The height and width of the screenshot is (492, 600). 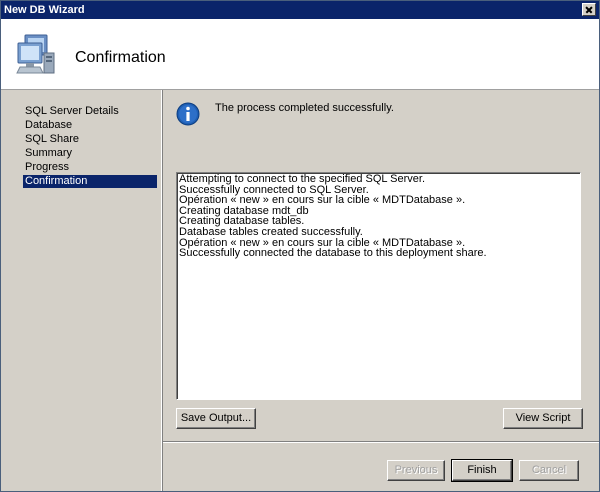 What do you see at coordinates (90, 111) in the screenshot?
I see `nav-item-sql-server-details: SQL Server Details` at bounding box center [90, 111].